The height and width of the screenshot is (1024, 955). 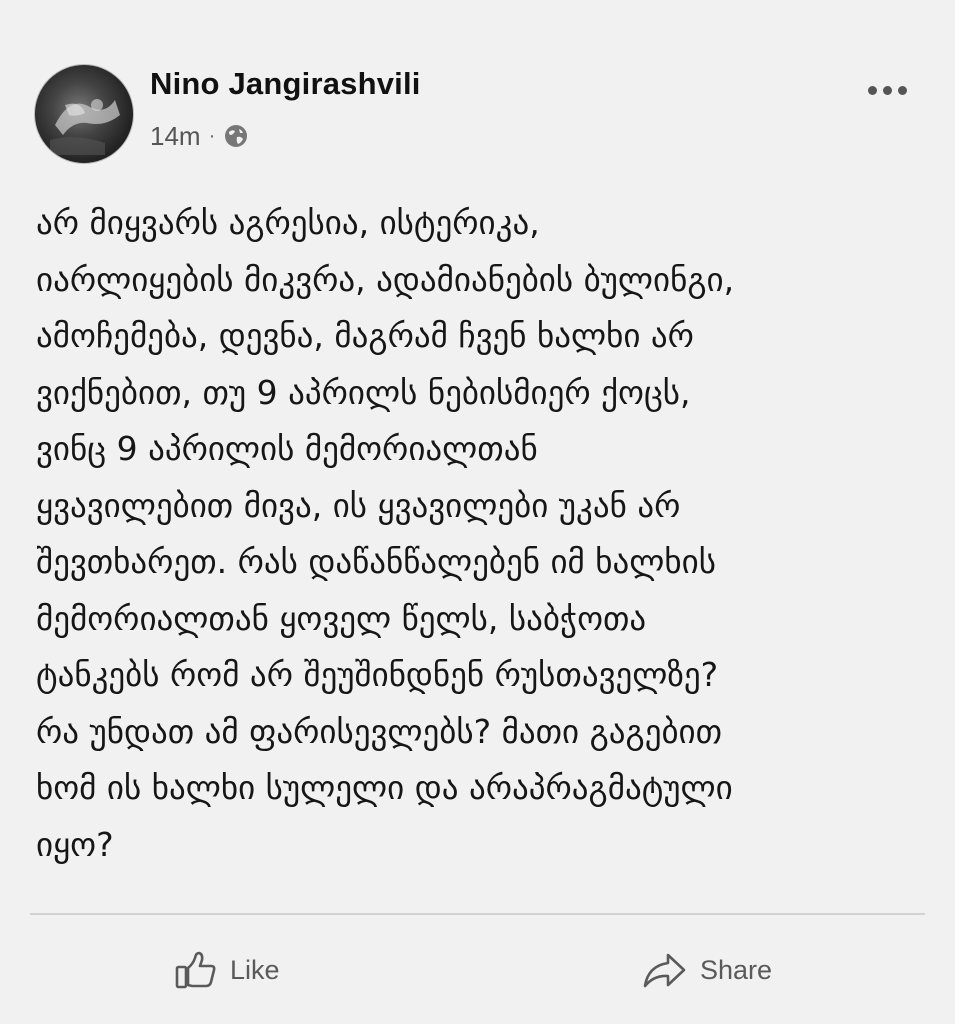 What do you see at coordinates (287, 448) in the screenshot?
I see `post-body-line: ვინც 9 აპრილის მემორიალთან` at bounding box center [287, 448].